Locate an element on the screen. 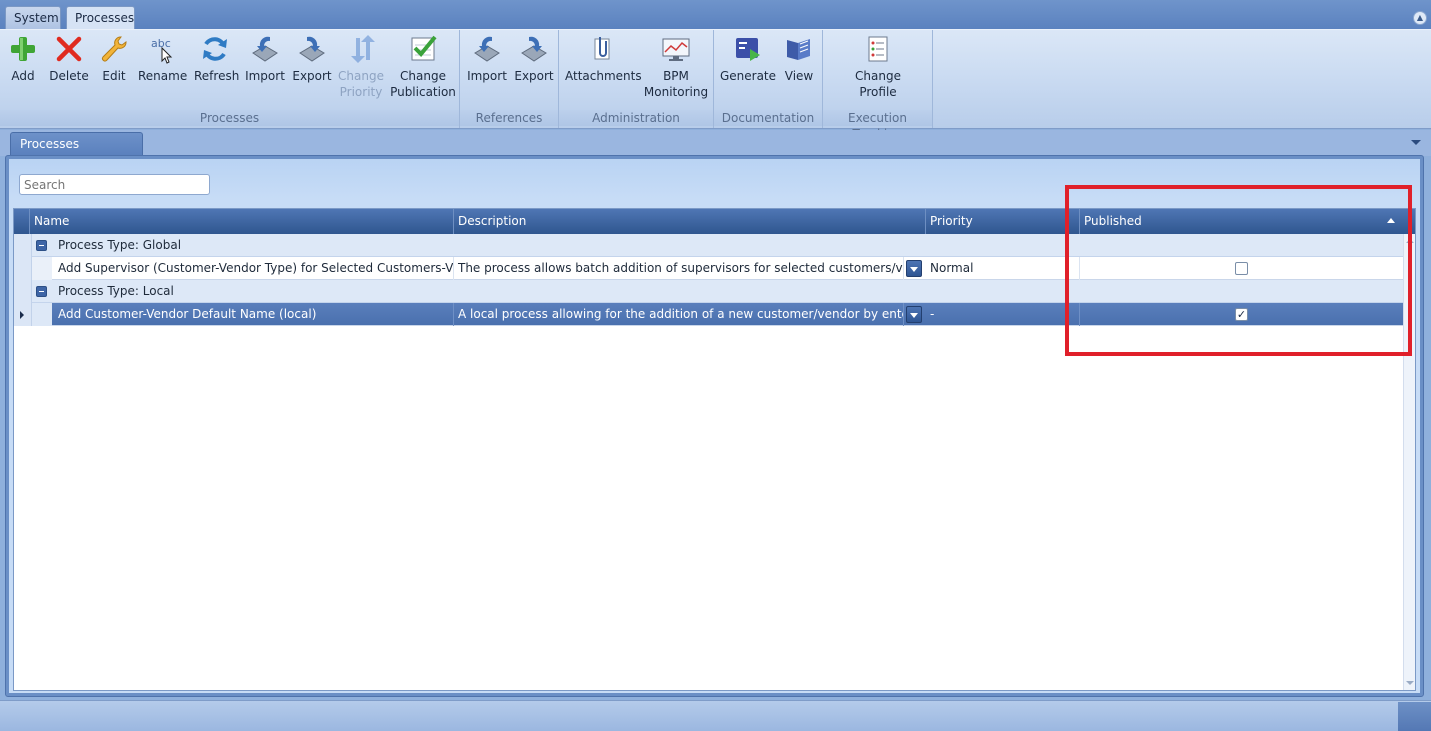 Image resolution: width=1431 pixels, height=731 pixels. sort-ascending-icon is located at coordinates (1391, 220).